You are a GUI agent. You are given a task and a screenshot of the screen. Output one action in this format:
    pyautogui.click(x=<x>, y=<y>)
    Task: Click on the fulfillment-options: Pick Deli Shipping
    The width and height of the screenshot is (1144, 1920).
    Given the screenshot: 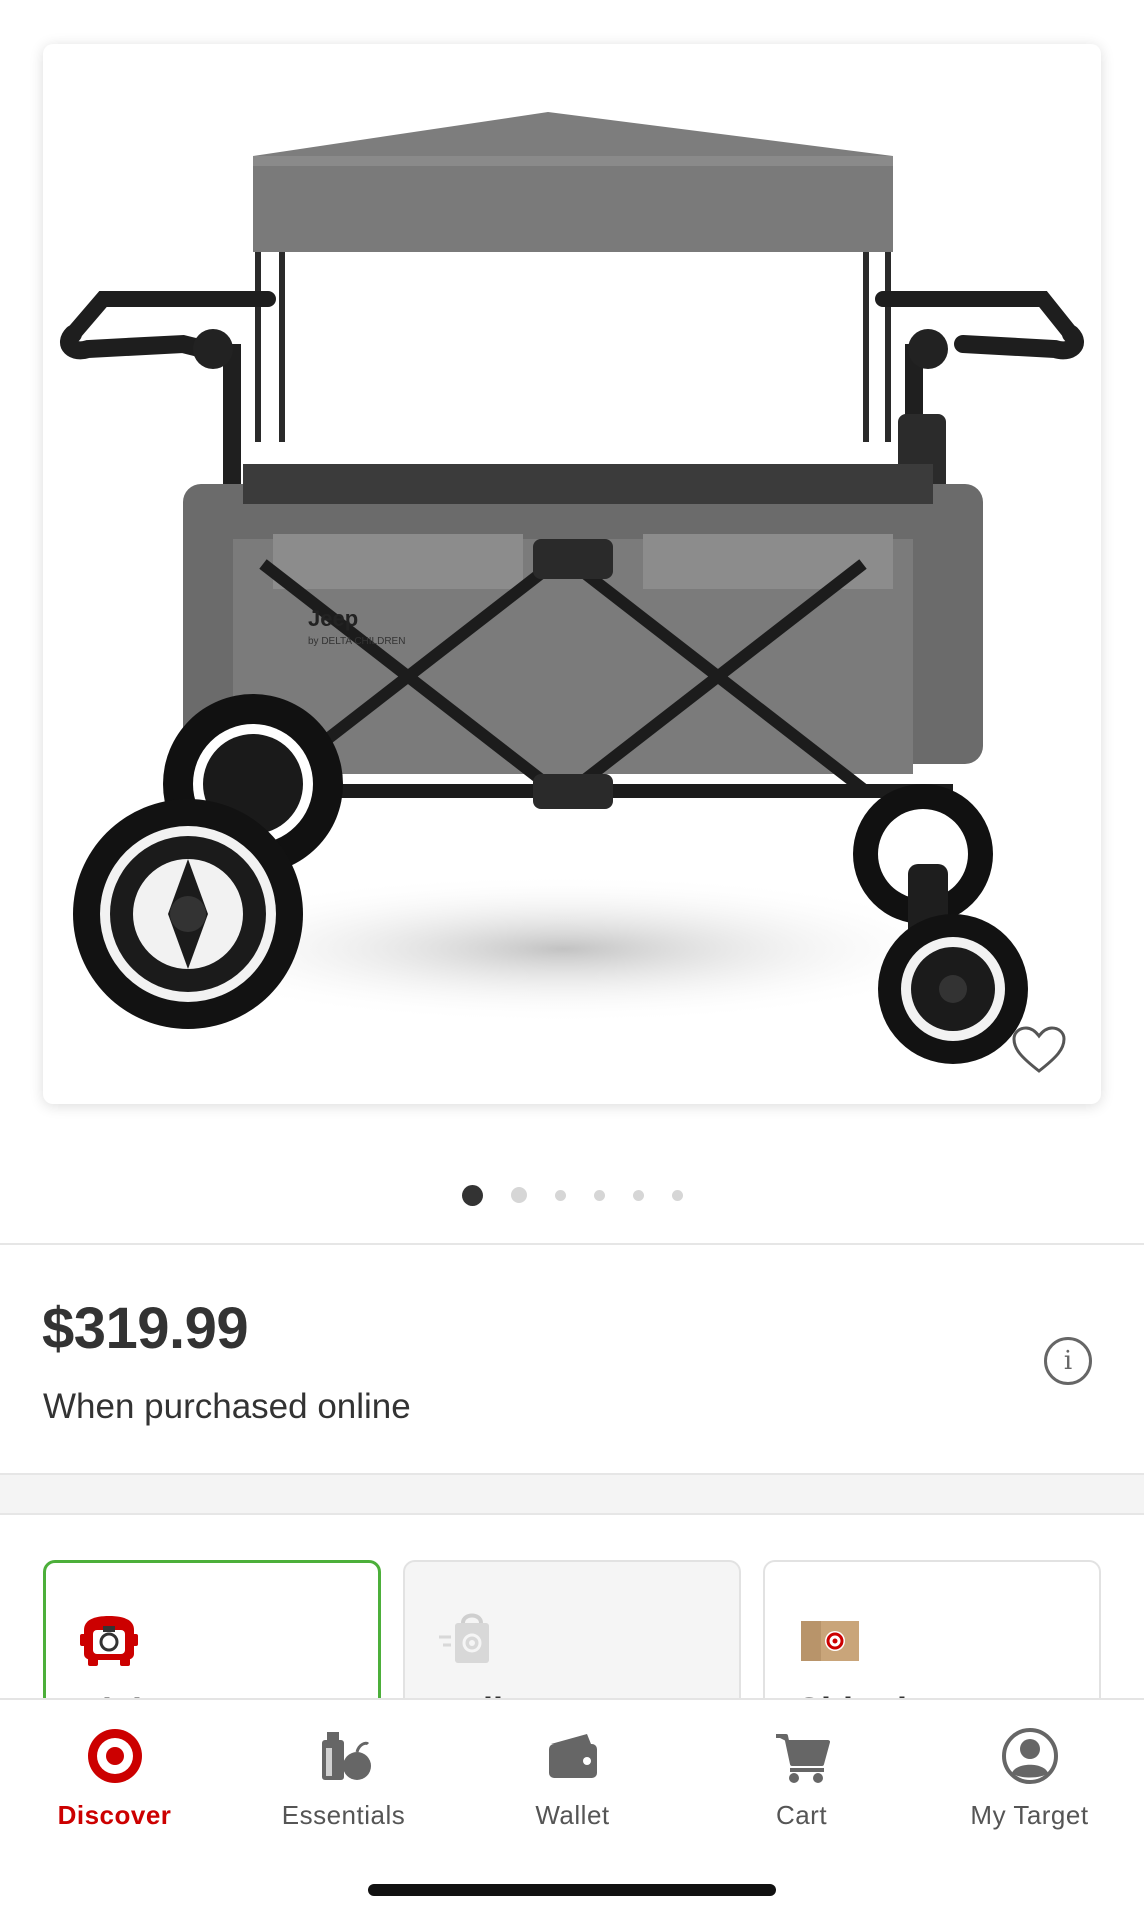 What is the action you would take?
    pyautogui.click(x=572, y=1607)
    